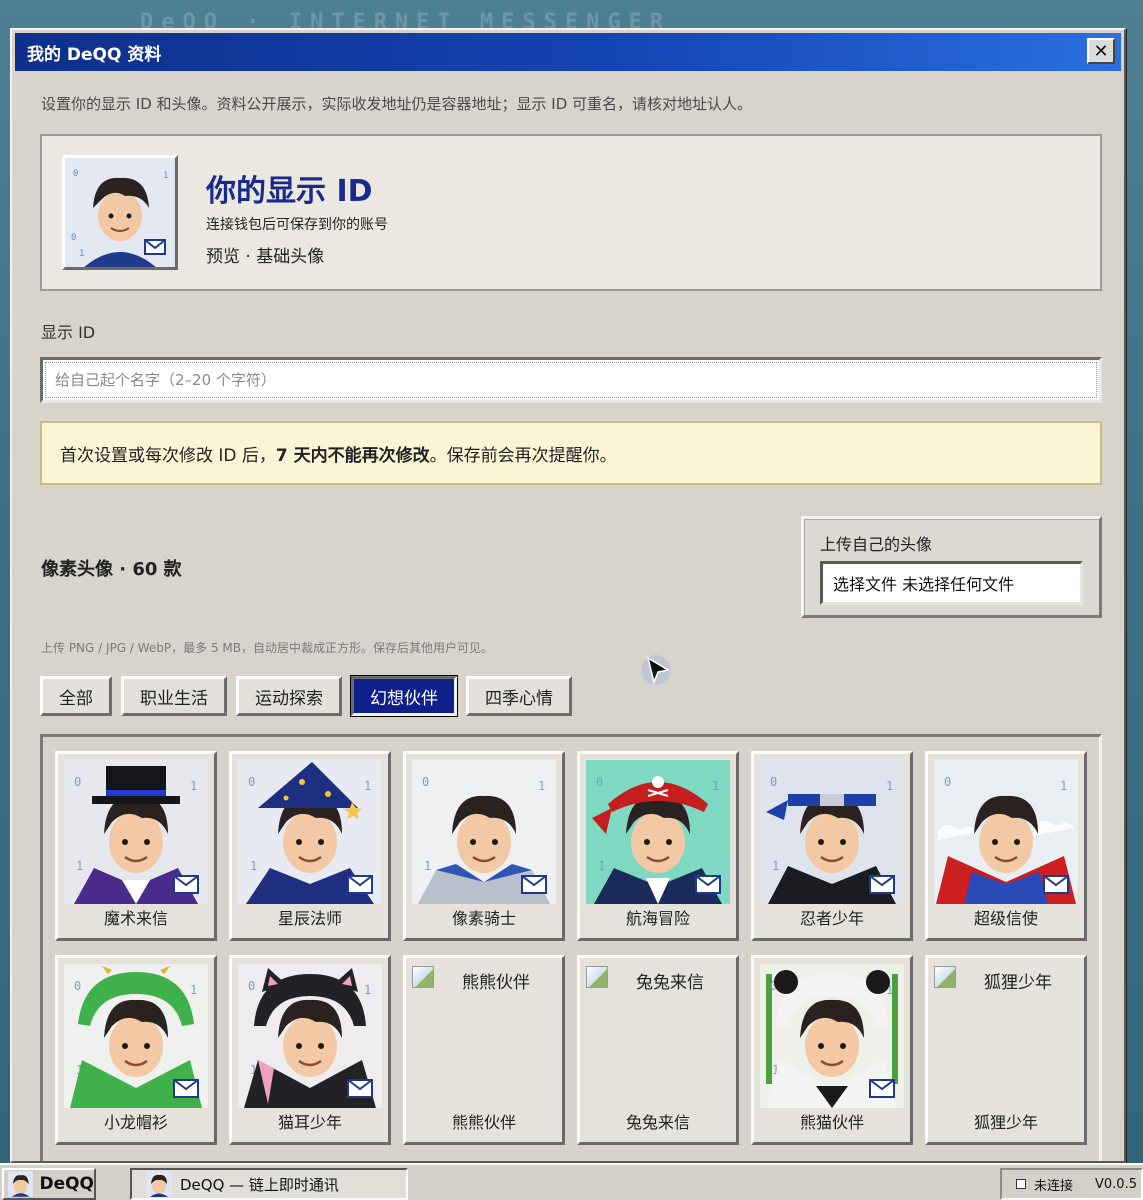 This screenshot has width=1143, height=1200. I want to click on tab-1: 职业生活, so click(174, 696).